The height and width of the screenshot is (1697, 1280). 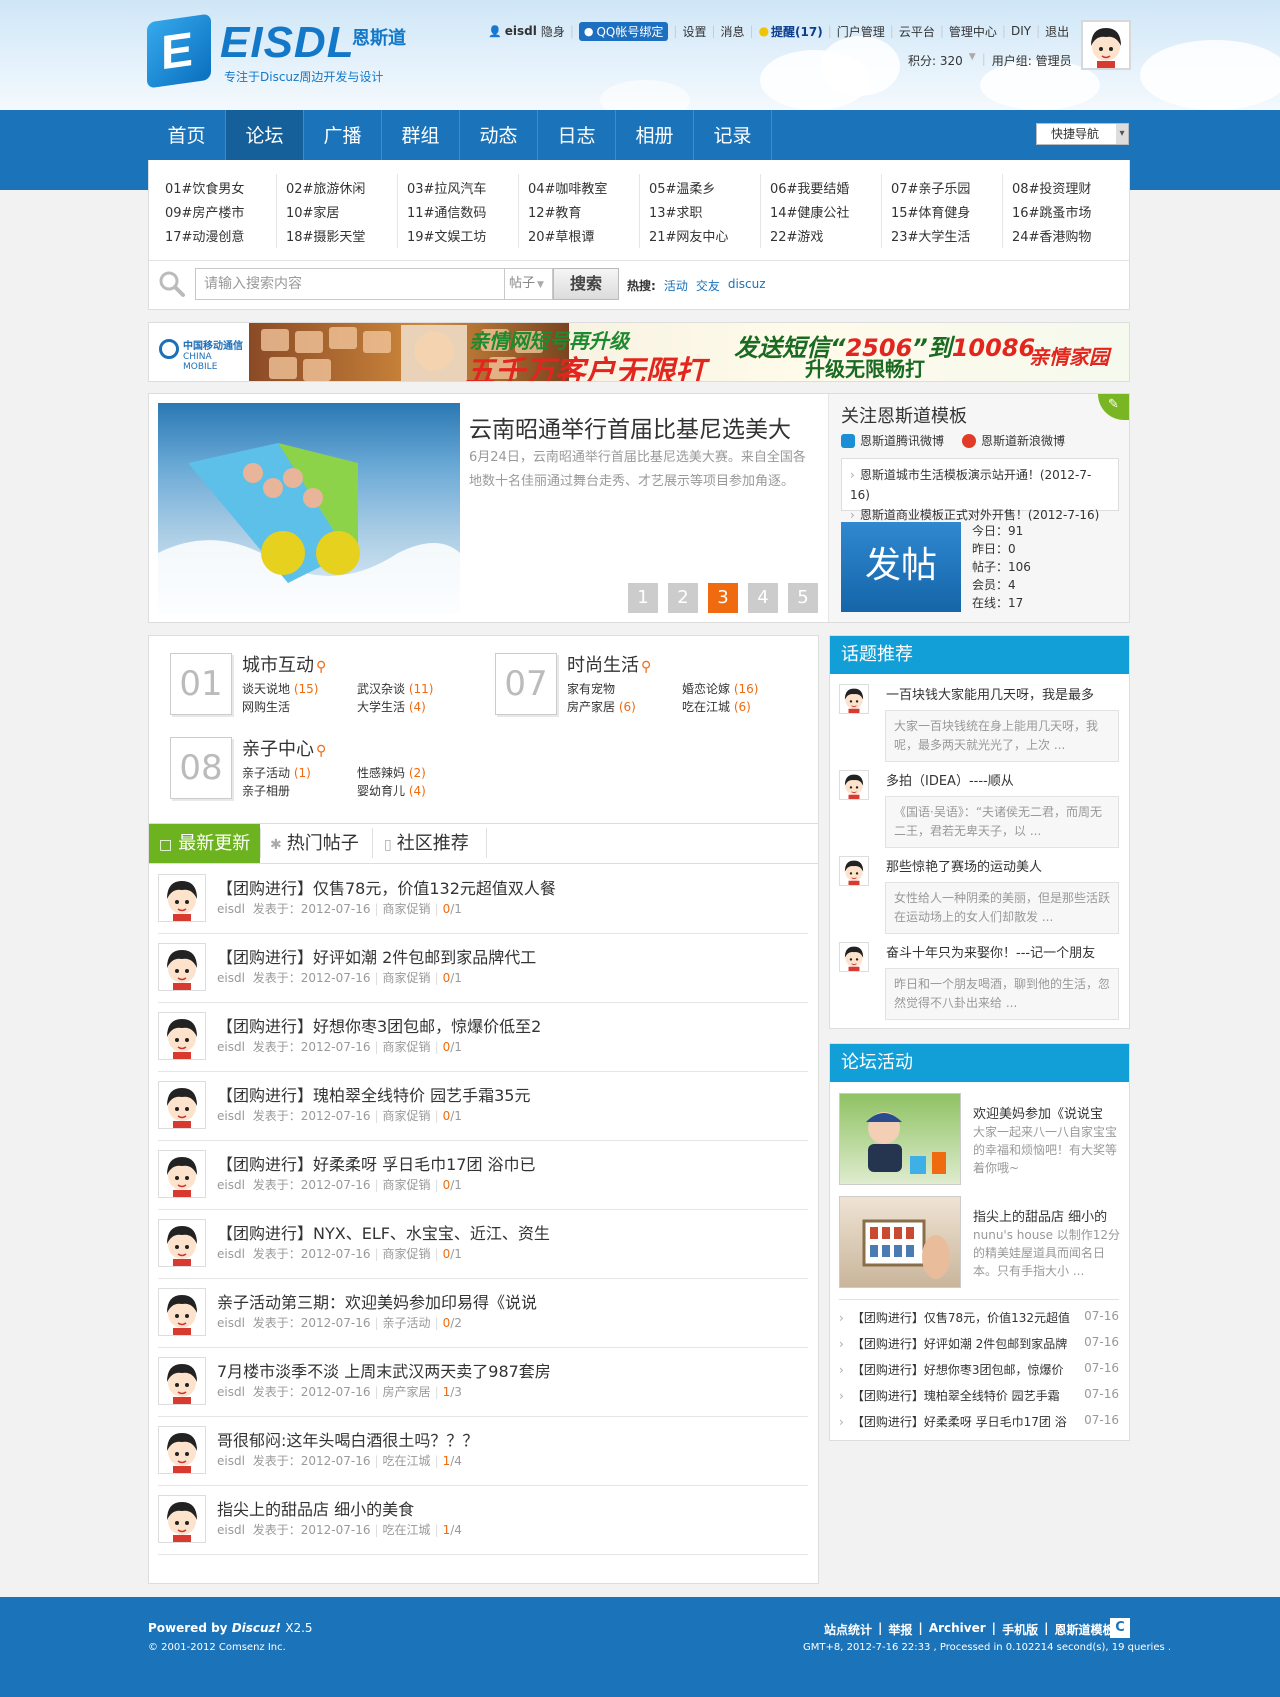 I want to click on footer-template-link: 恩斯道模板, so click(x=1084, y=1629).